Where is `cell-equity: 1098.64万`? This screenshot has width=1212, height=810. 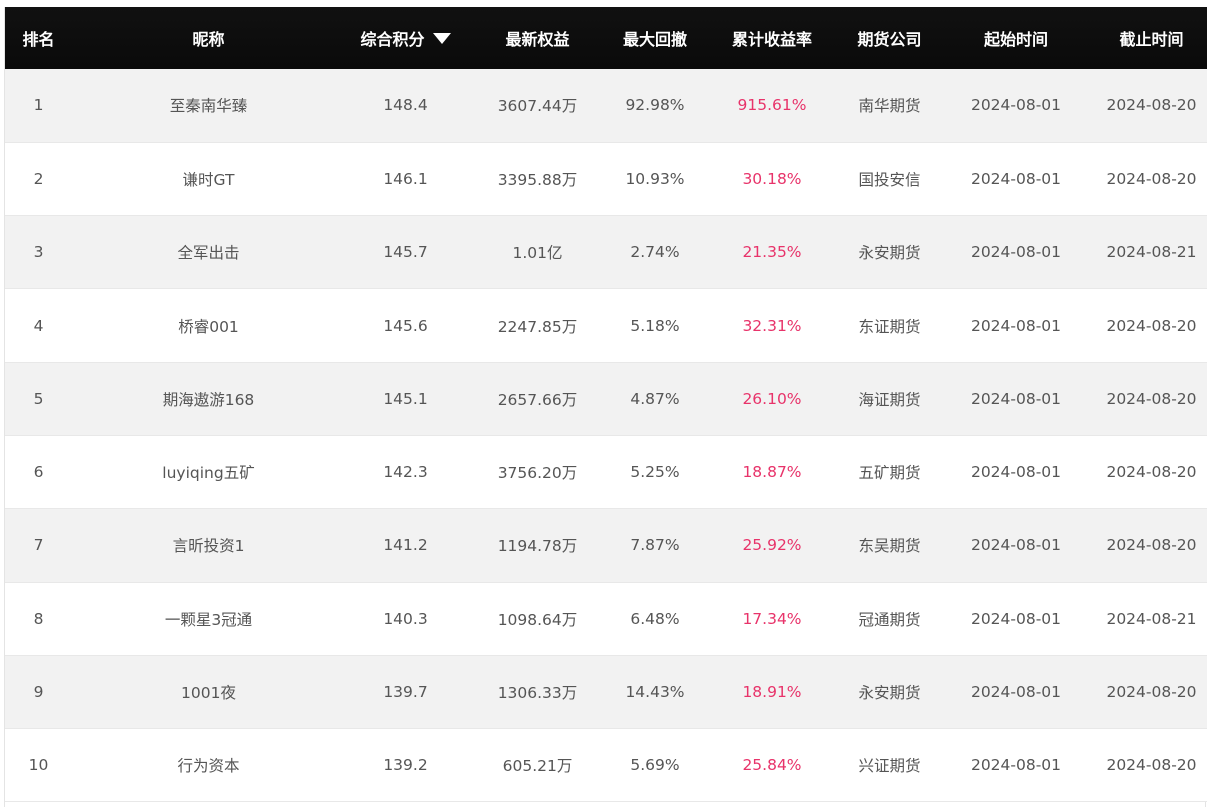
cell-equity: 1098.64万 is located at coordinates (537, 619).